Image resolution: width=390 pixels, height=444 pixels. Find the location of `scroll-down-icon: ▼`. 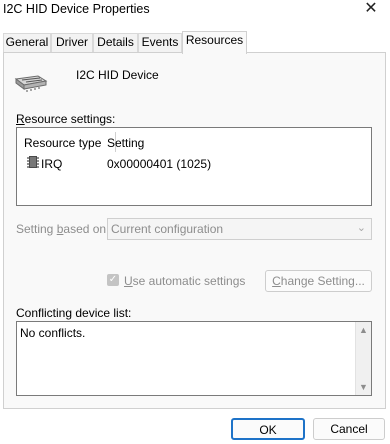

scroll-down-icon: ▼ is located at coordinates (363, 387).